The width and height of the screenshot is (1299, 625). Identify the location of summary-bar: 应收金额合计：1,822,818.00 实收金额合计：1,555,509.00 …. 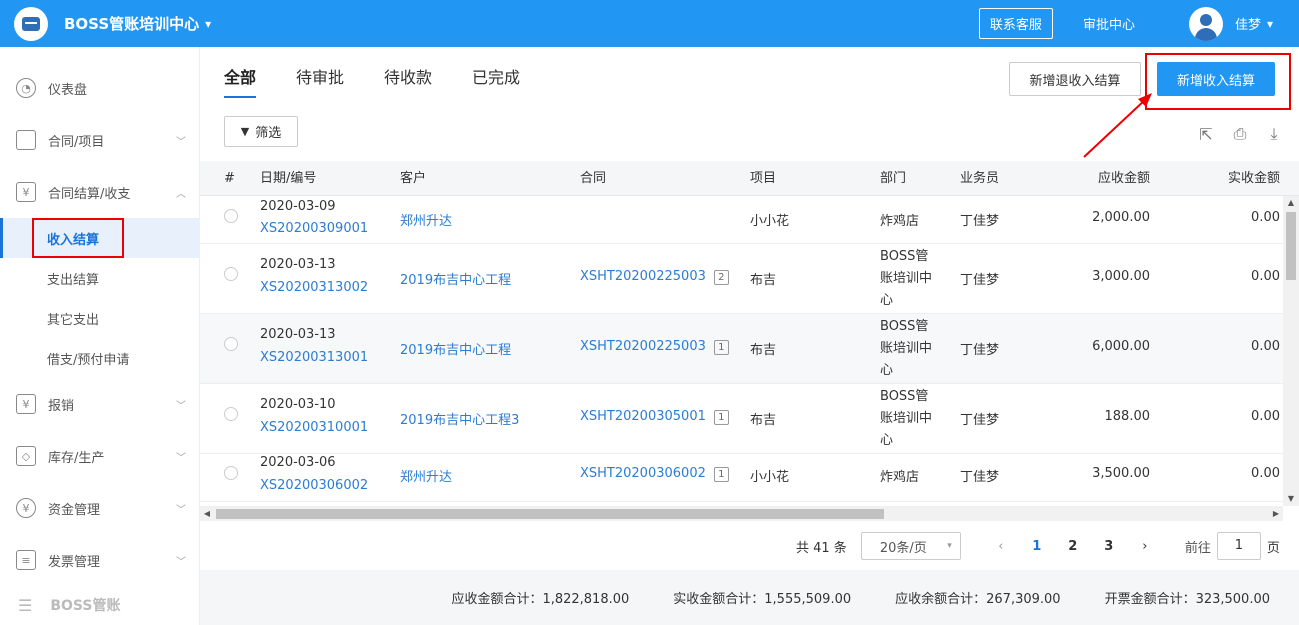
(749, 597).